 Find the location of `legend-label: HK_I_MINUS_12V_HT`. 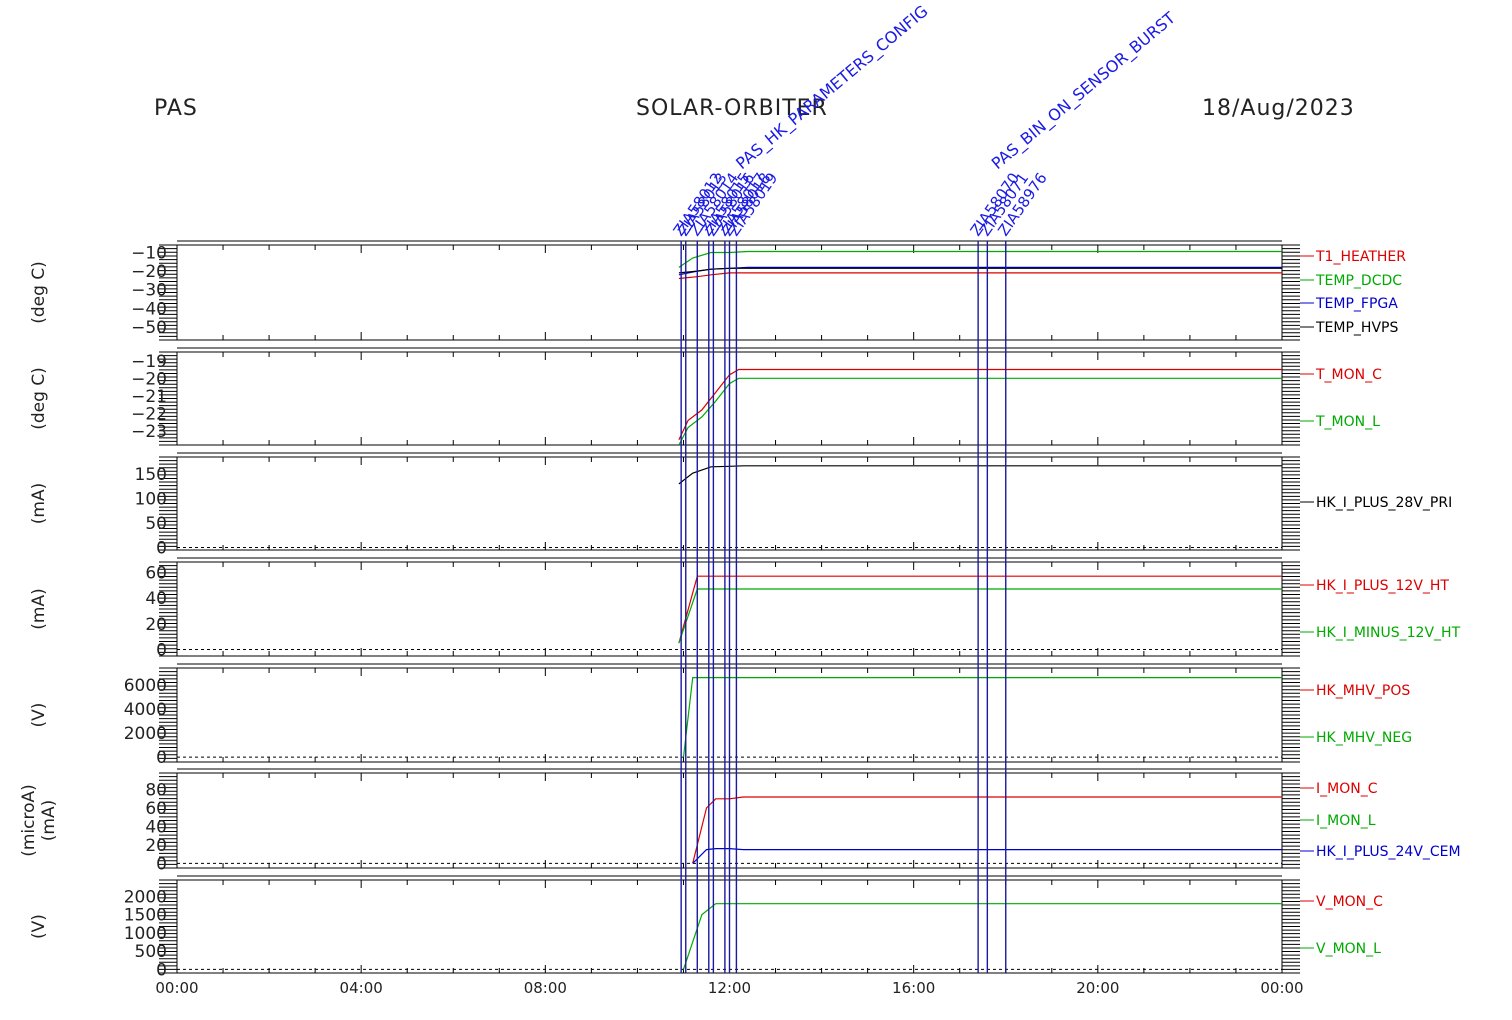

legend-label: HK_I_MINUS_12V_HT is located at coordinates (1388, 633).